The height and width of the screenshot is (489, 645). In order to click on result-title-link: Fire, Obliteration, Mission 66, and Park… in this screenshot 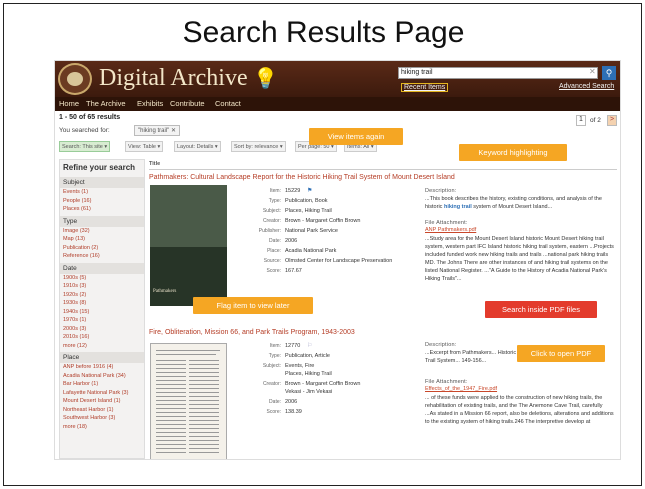, I will do `click(252, 332)`.